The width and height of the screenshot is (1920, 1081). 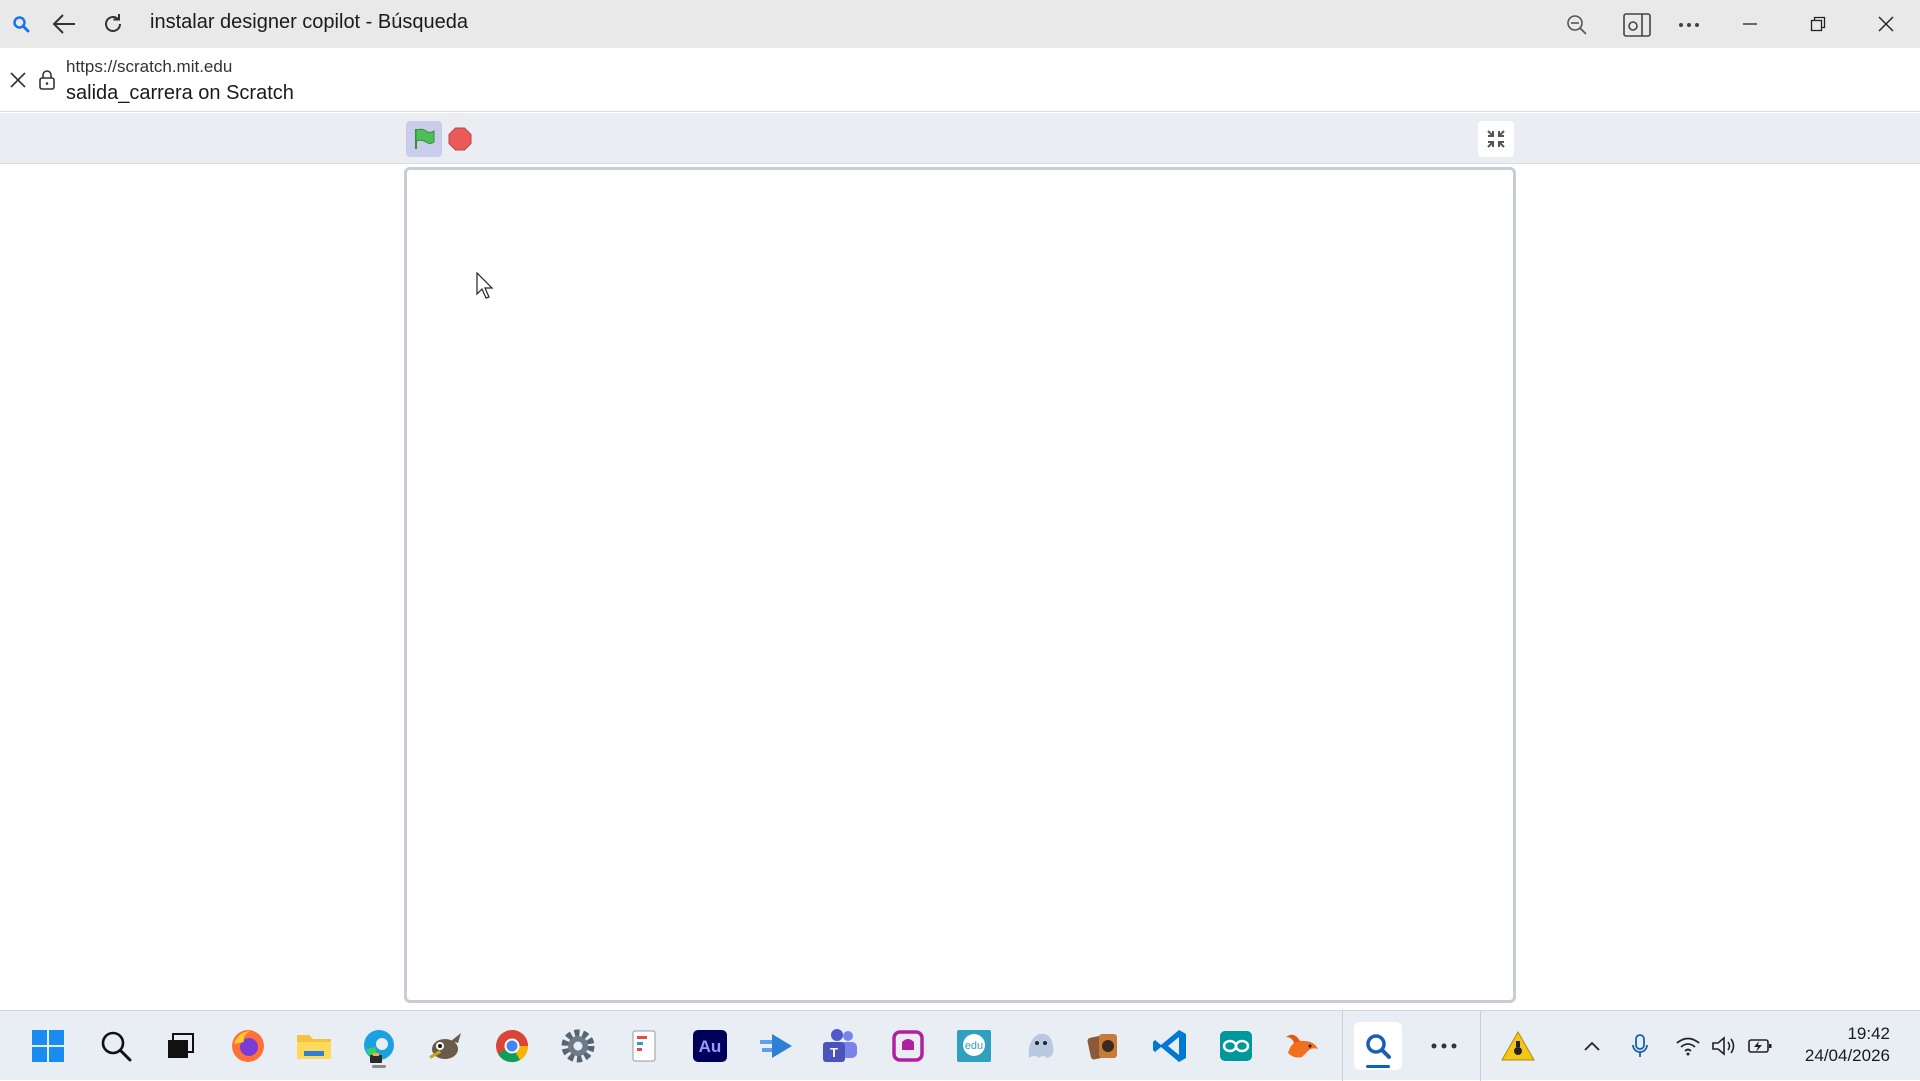 I want to click on taskbar-app-power-automate, so click(x=776, y=1046).